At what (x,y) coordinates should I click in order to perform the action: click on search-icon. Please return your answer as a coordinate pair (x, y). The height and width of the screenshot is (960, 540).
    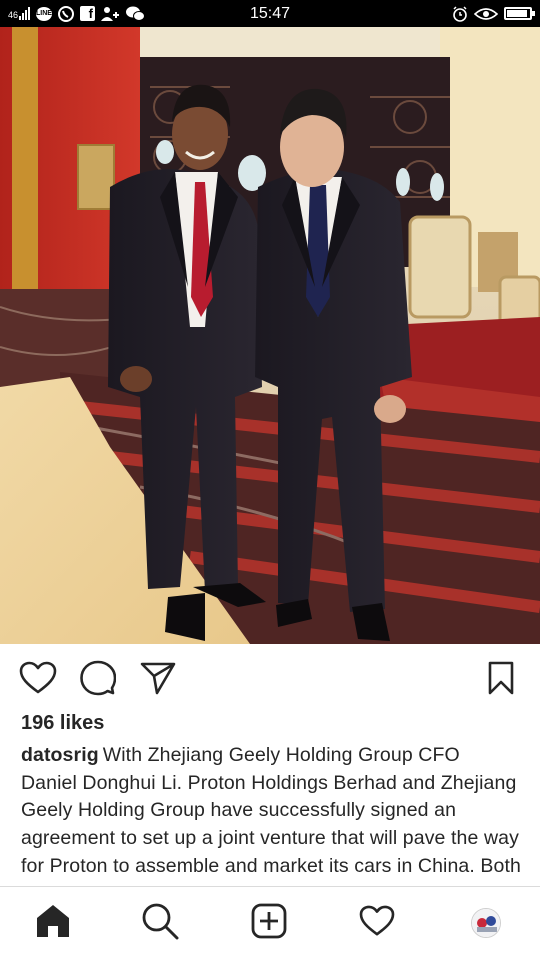
    Looking at the image, I should click on (160, 923).